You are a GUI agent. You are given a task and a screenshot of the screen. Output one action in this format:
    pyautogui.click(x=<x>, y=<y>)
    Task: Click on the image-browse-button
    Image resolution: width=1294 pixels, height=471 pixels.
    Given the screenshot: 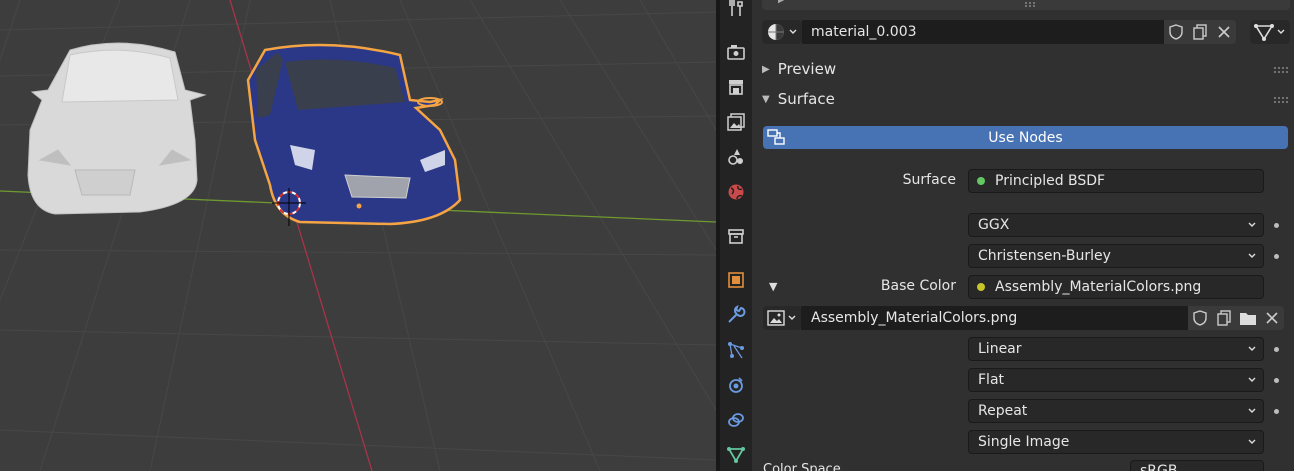 What is the action you would take?
    pyautogui.click(x=782, y=318)
    